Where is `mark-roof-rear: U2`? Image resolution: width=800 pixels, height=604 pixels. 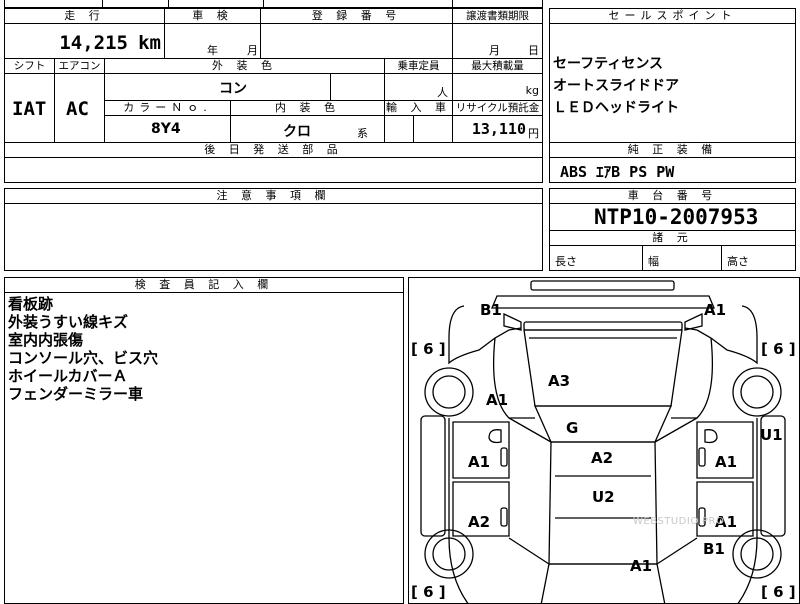 mark-roof-rear: U2 is located at coordinates (603, 497).